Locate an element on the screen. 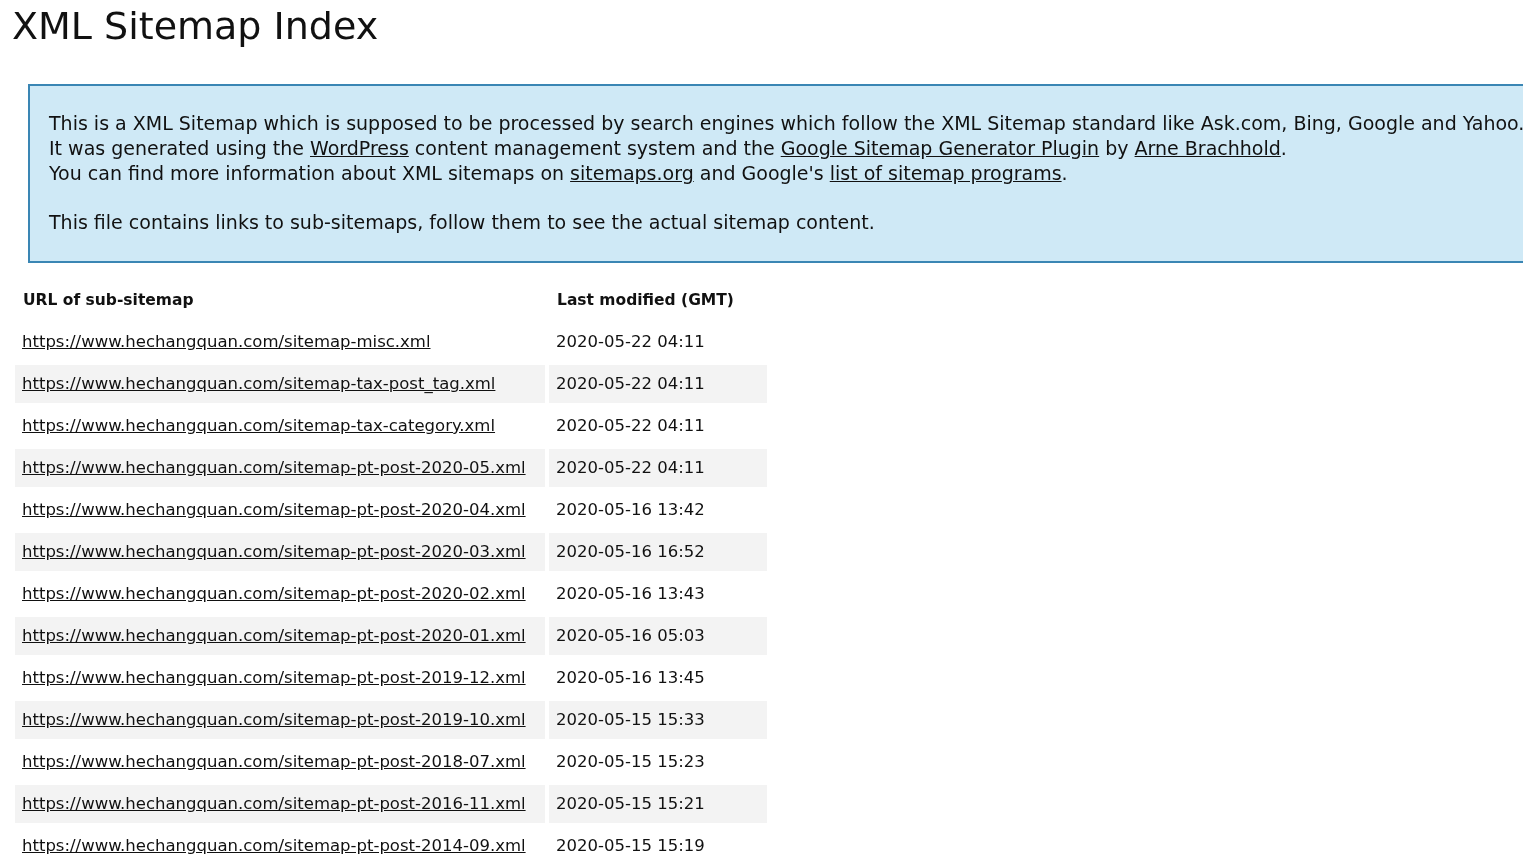  sitemap-link: https://www.hechangquan.com/sitemap-pt-post-2019-12.xml is located at coordinates (274, 677).